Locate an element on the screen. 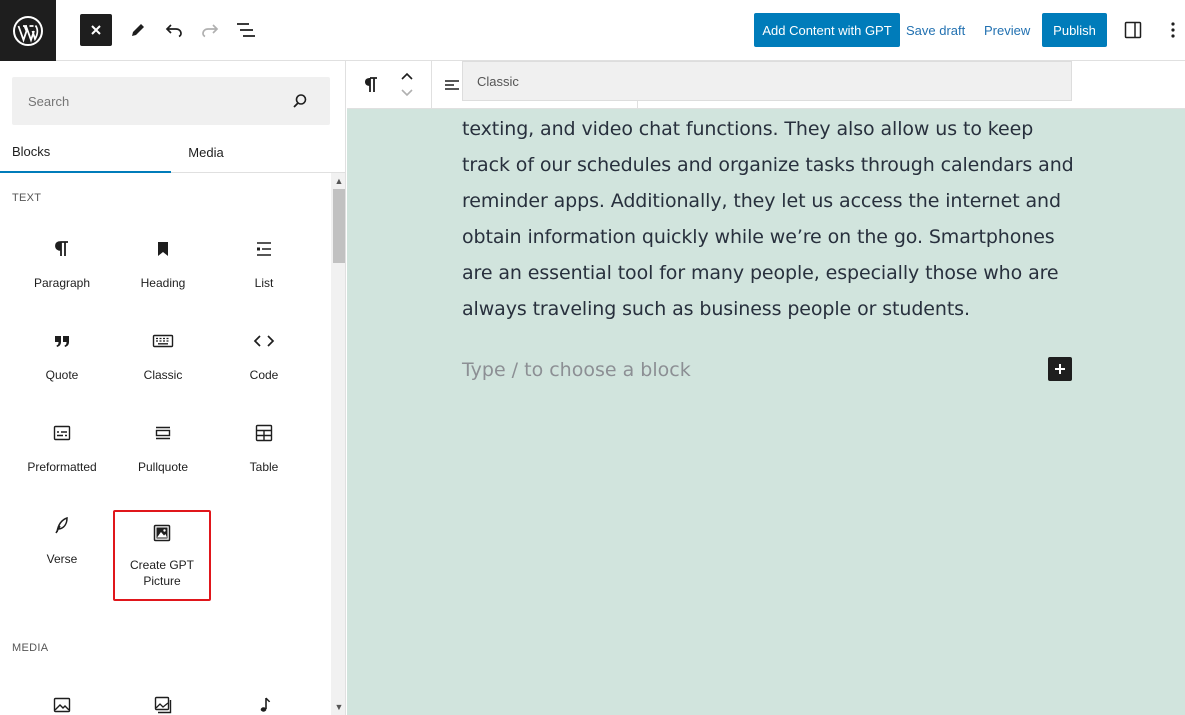  pencil-icon is located at coordinates (138, 30).